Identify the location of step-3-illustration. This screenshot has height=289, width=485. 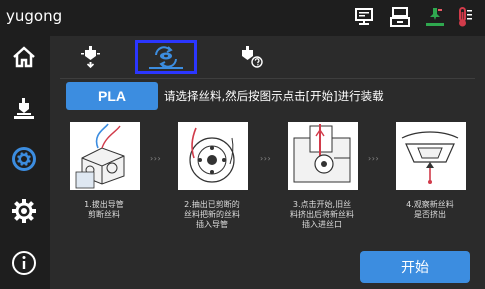
(323, 156).